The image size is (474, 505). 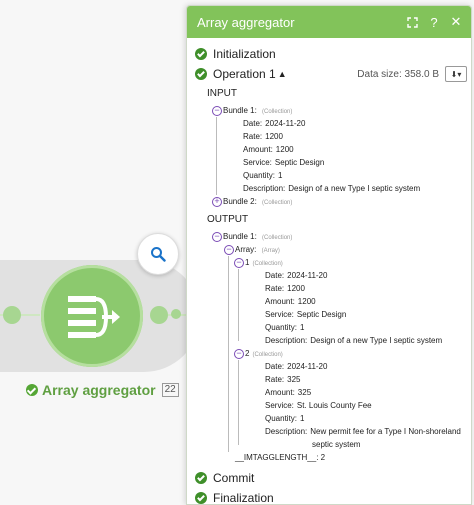 What do you see at coordinates (333, 379) in the screenshot?
I see `tree-field: Rate: 325` at bounding box center [333, 379].